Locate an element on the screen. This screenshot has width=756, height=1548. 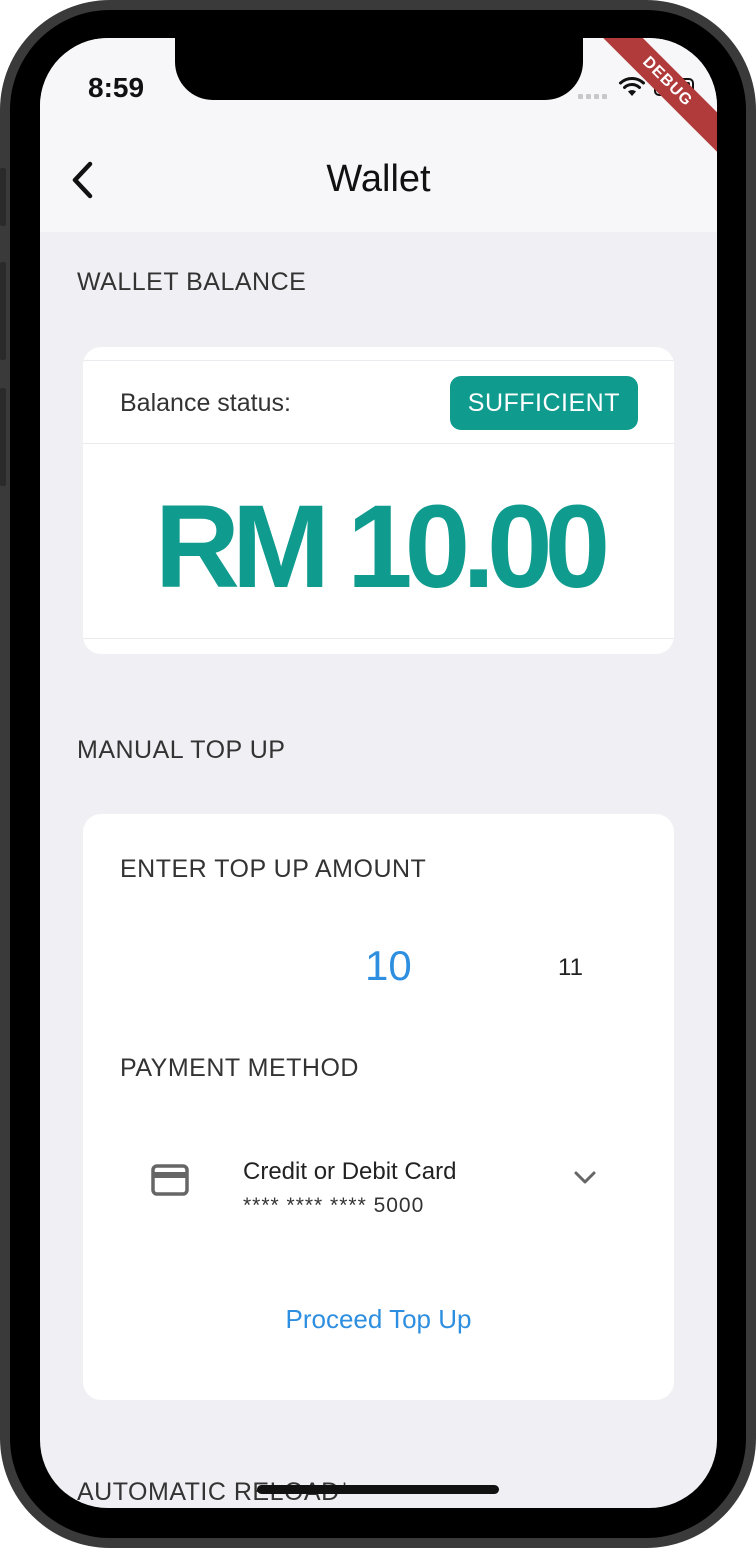
wifi-icon is located at coordinates (632, 89).